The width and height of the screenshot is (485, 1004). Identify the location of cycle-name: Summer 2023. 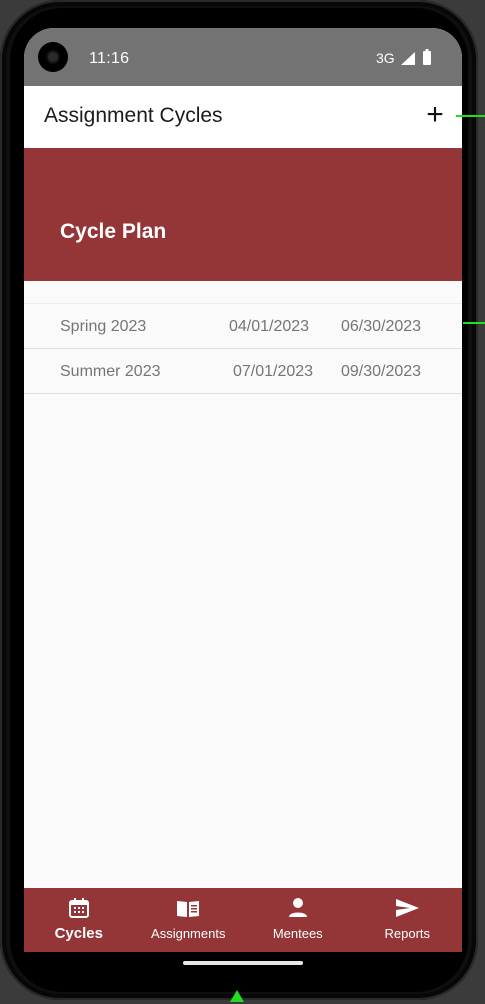
(110, 371).